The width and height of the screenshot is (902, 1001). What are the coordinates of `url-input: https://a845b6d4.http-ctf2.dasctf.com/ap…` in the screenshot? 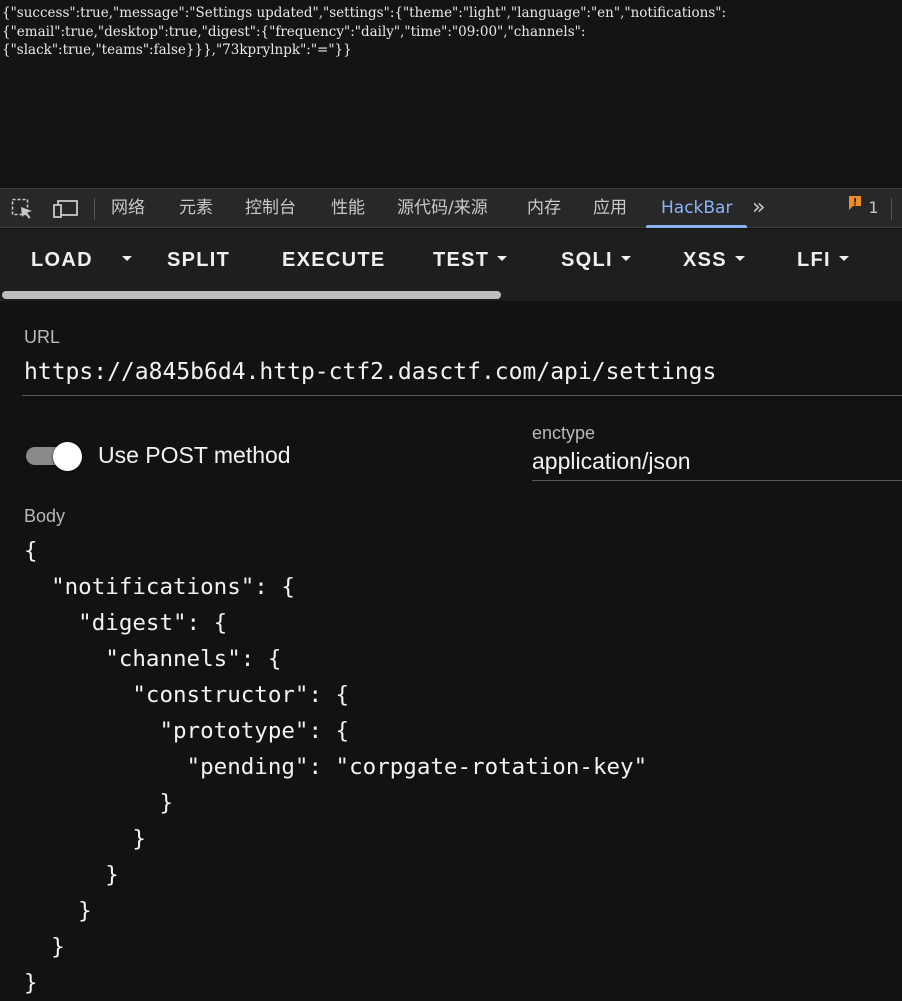 It's located at (370, 372).